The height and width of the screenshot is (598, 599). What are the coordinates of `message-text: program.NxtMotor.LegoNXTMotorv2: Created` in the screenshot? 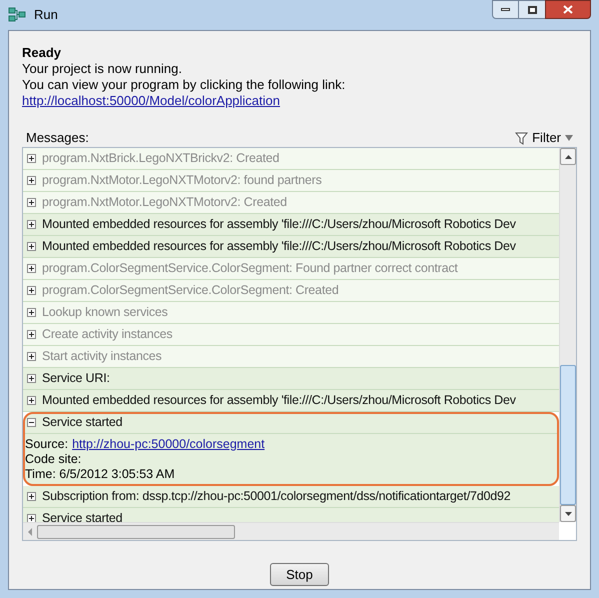 It's located at (164, 203).